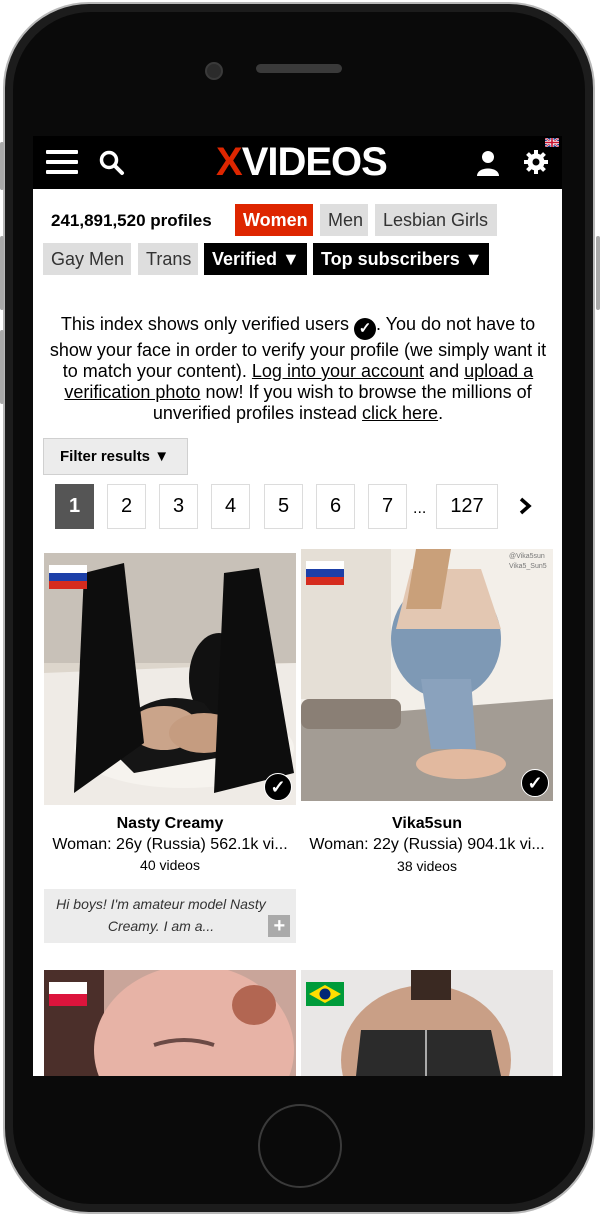  I want to click on profile-thumbnail: @Vika5sun Vika5_Sun5 ✓, so click(427, 675).